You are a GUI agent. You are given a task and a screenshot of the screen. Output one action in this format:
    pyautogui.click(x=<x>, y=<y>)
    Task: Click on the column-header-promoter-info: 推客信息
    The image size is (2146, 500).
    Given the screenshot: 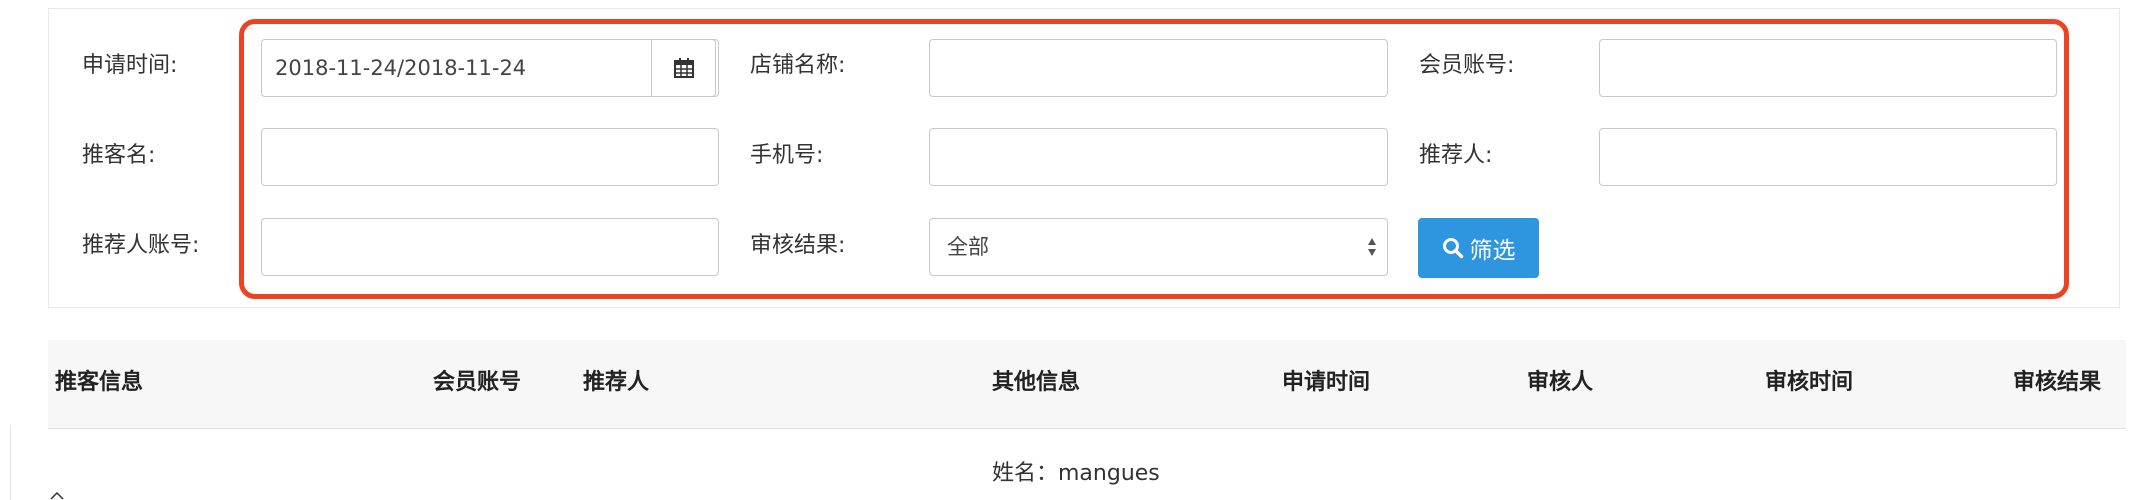 What is the action you would take?
    pyautogui.click(x=99, y=382)
    